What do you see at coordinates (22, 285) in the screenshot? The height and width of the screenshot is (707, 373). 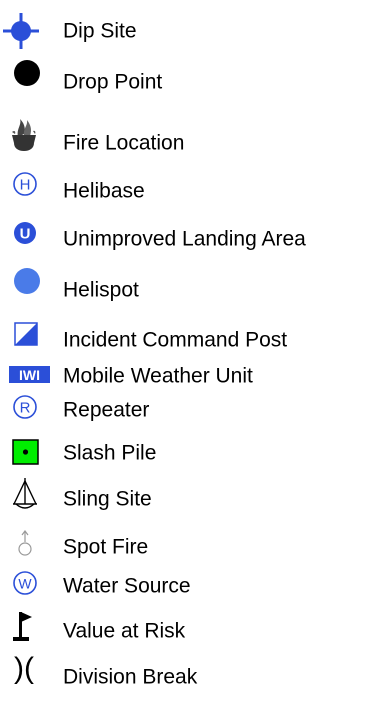 I see `helispot-icon` at bounding box center [22, 285].